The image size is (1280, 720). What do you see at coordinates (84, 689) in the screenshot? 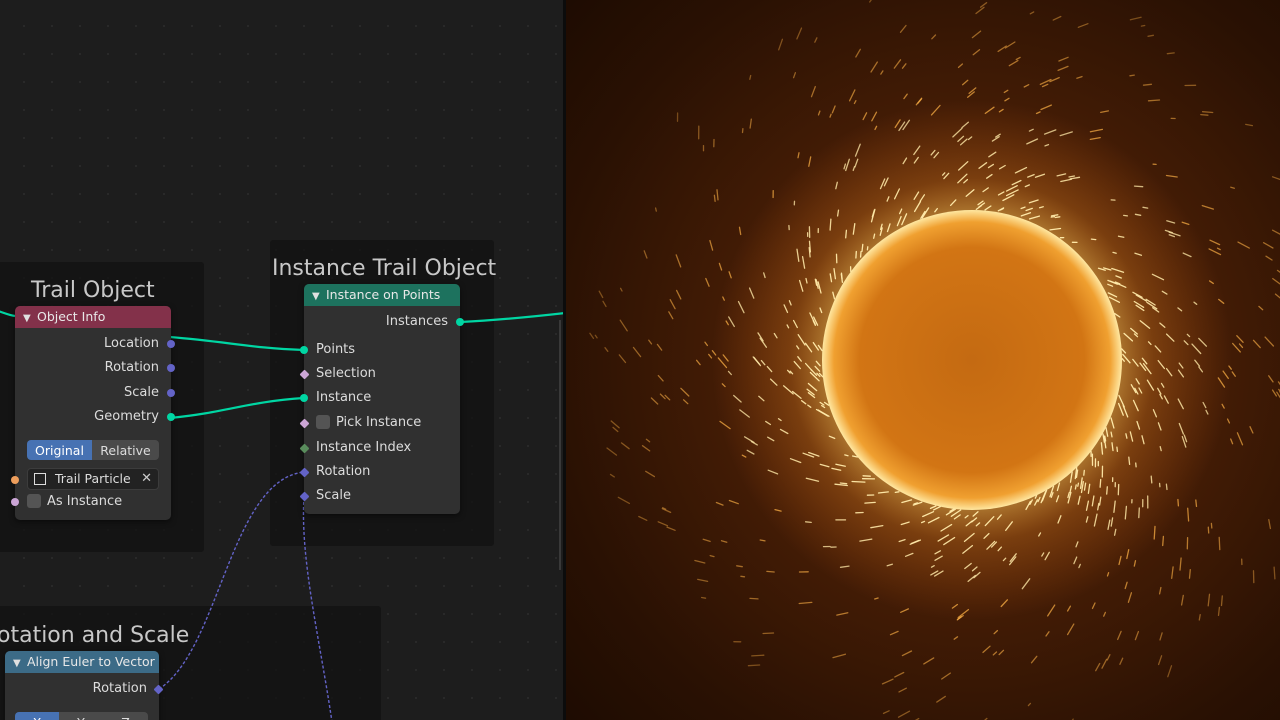
I see `output-rotation-euler: Rotation` at bounding box center [84, 689].